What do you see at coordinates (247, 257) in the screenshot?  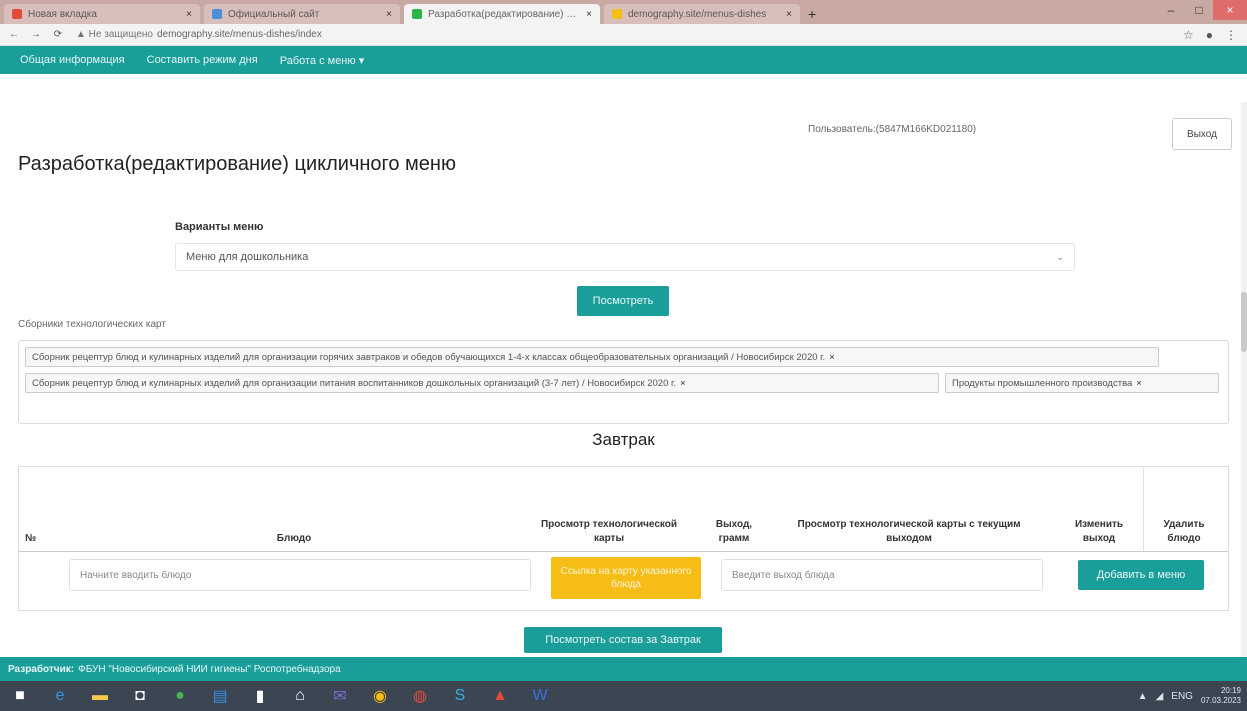 I see `menu-variants-value: Меню для дошкольника` at bounding box center [247, 257].